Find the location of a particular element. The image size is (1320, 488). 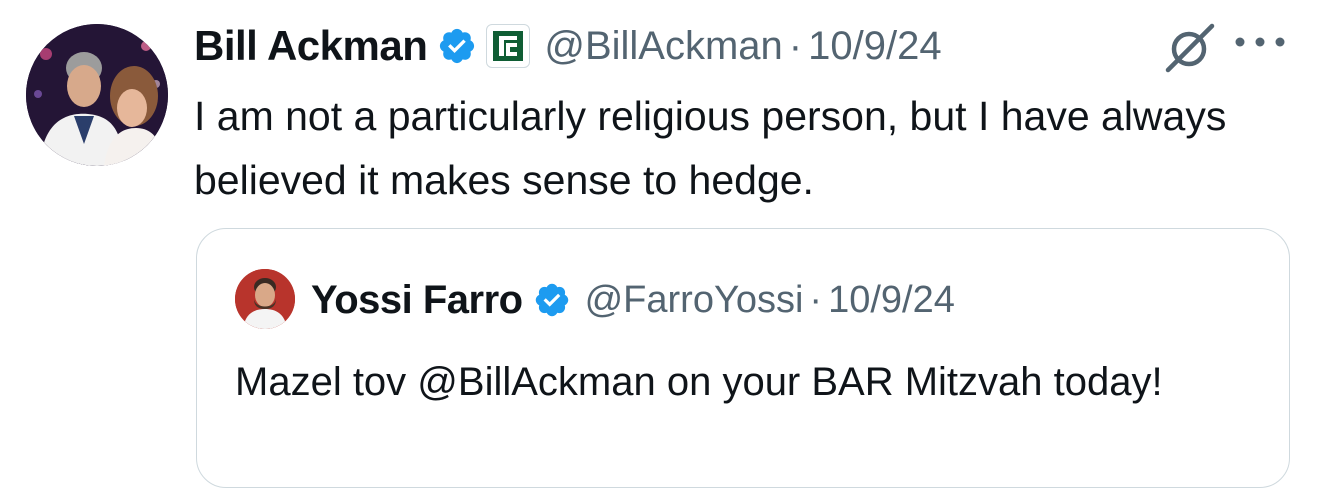

author-avatar is located at coordinates (97, 95).